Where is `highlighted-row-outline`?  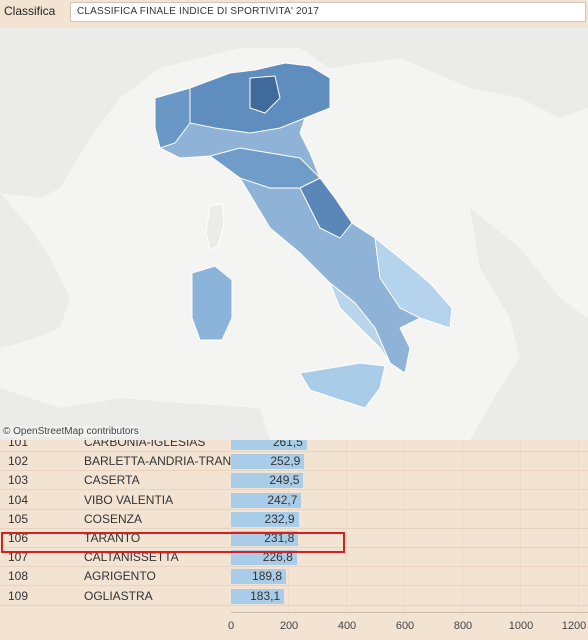 highlighted-row-outline is located at coordinates (173, 542).